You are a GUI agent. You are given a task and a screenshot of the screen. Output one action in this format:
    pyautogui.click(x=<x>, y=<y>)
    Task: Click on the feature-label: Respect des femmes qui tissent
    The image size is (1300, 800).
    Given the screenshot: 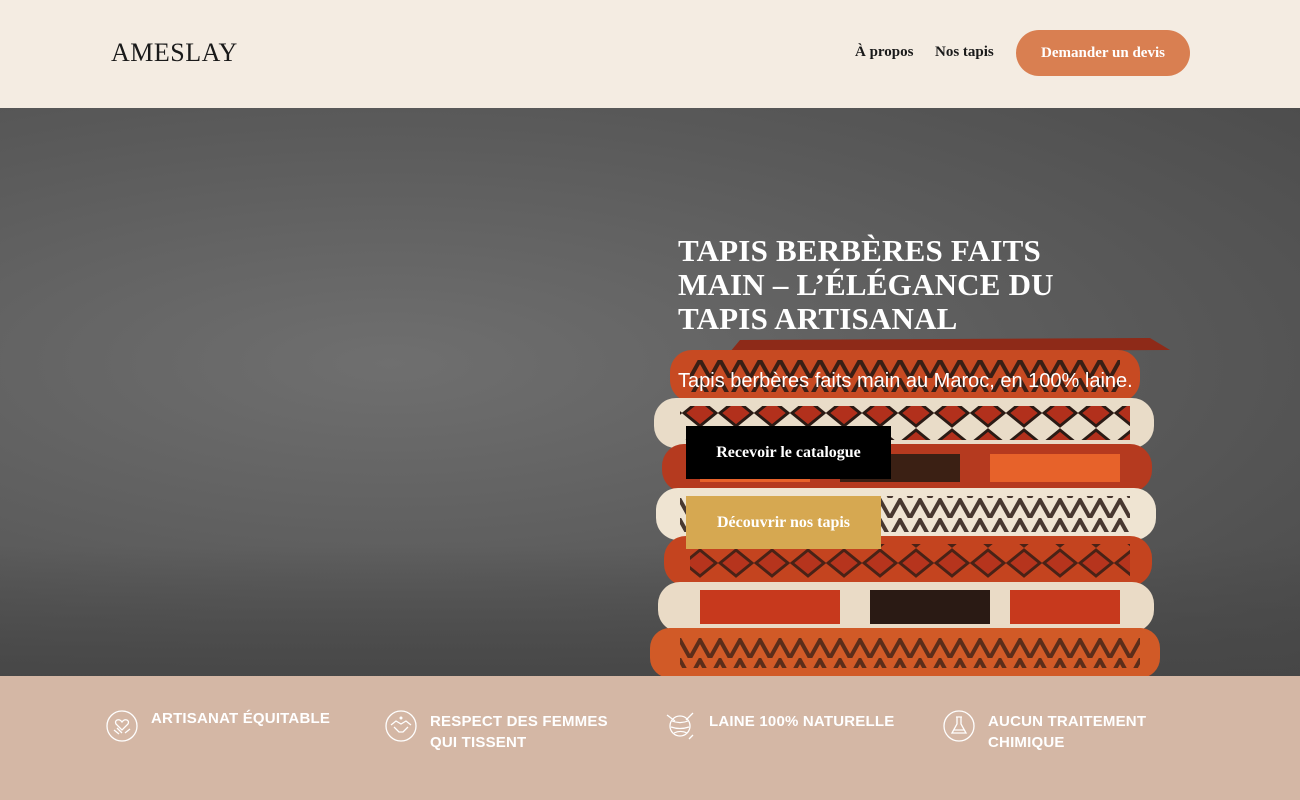 What is the action you would take?
    pyautogui.click(x=519, y=732)
    